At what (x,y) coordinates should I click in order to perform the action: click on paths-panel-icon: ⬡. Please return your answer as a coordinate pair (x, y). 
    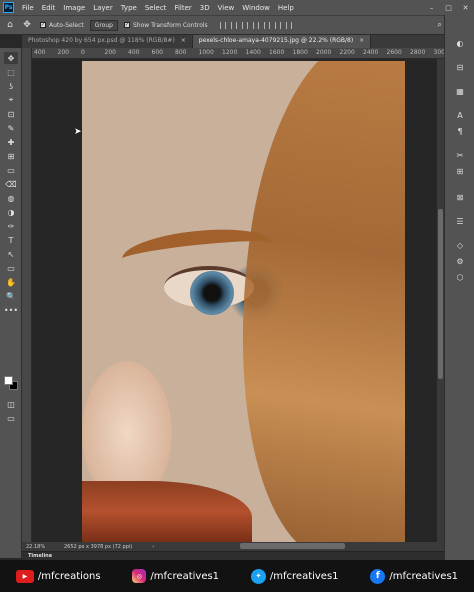
    Looking at the image, I should click on (460, 277).